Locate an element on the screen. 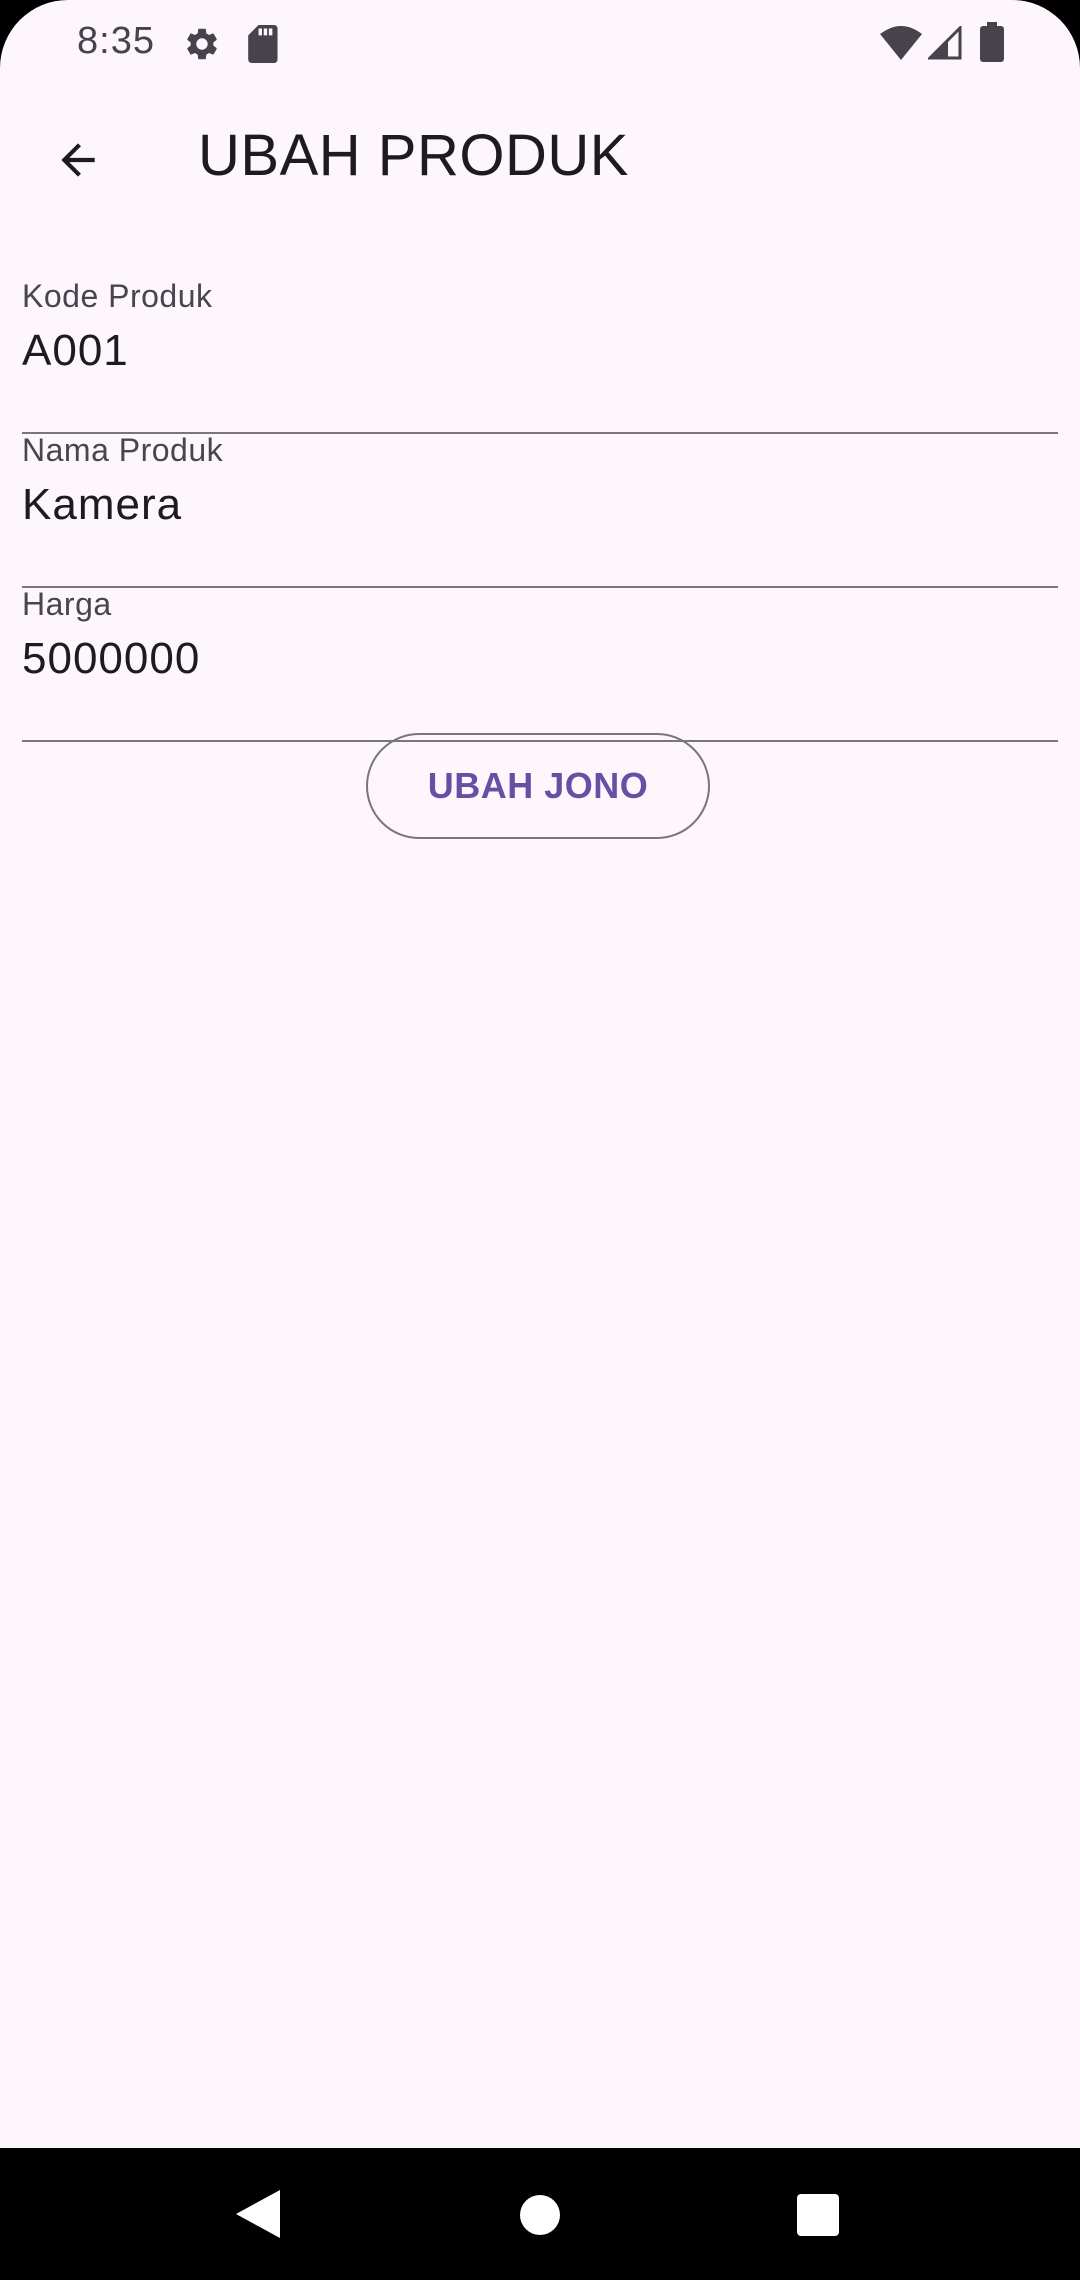  recents-square-icon is located at coordinates (818, 2217).